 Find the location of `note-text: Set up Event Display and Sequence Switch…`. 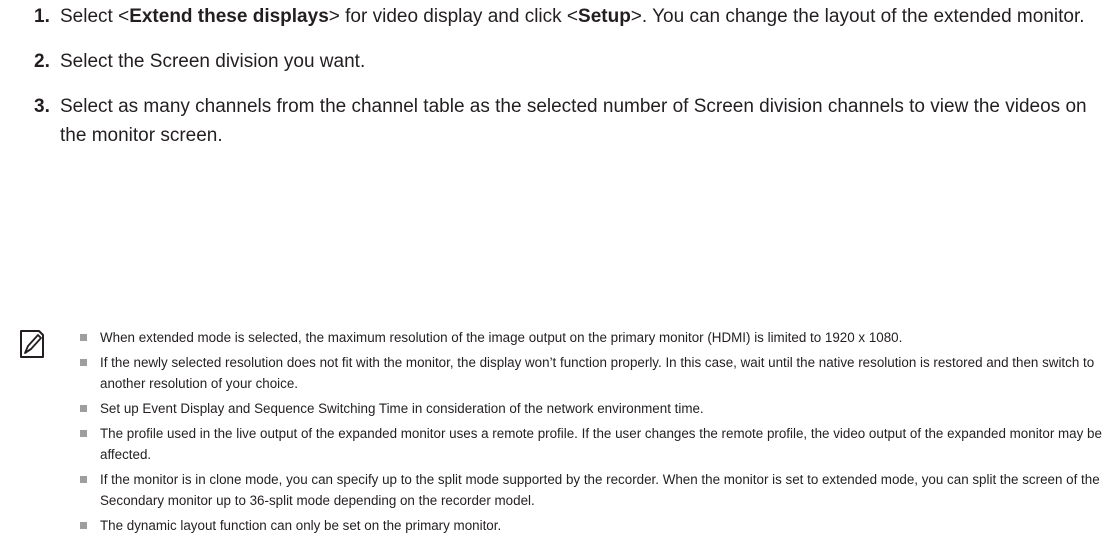

note-text: Set up Event Display and Sequence Switch… is located at coordinates (402, 408).